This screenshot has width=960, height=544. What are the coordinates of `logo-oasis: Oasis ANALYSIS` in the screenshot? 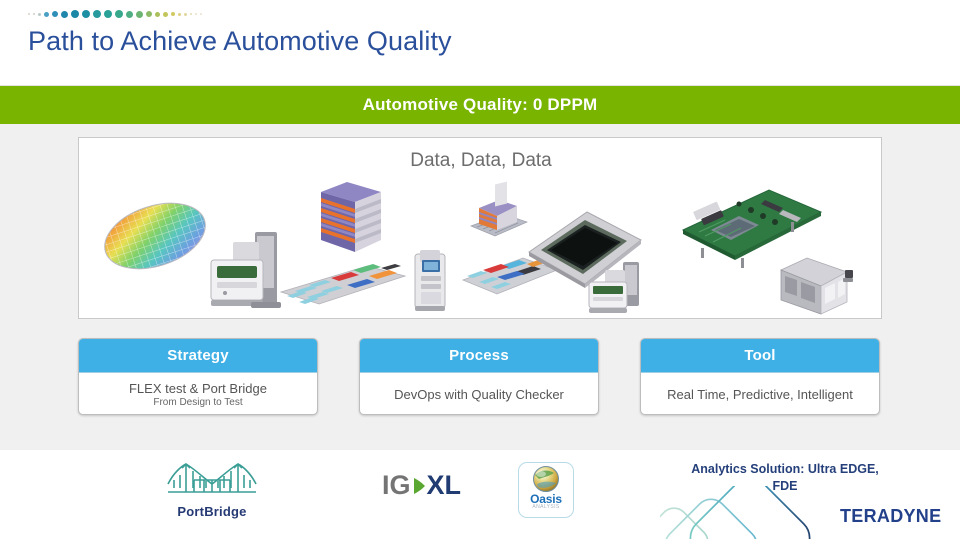 It's located at (546, 490).